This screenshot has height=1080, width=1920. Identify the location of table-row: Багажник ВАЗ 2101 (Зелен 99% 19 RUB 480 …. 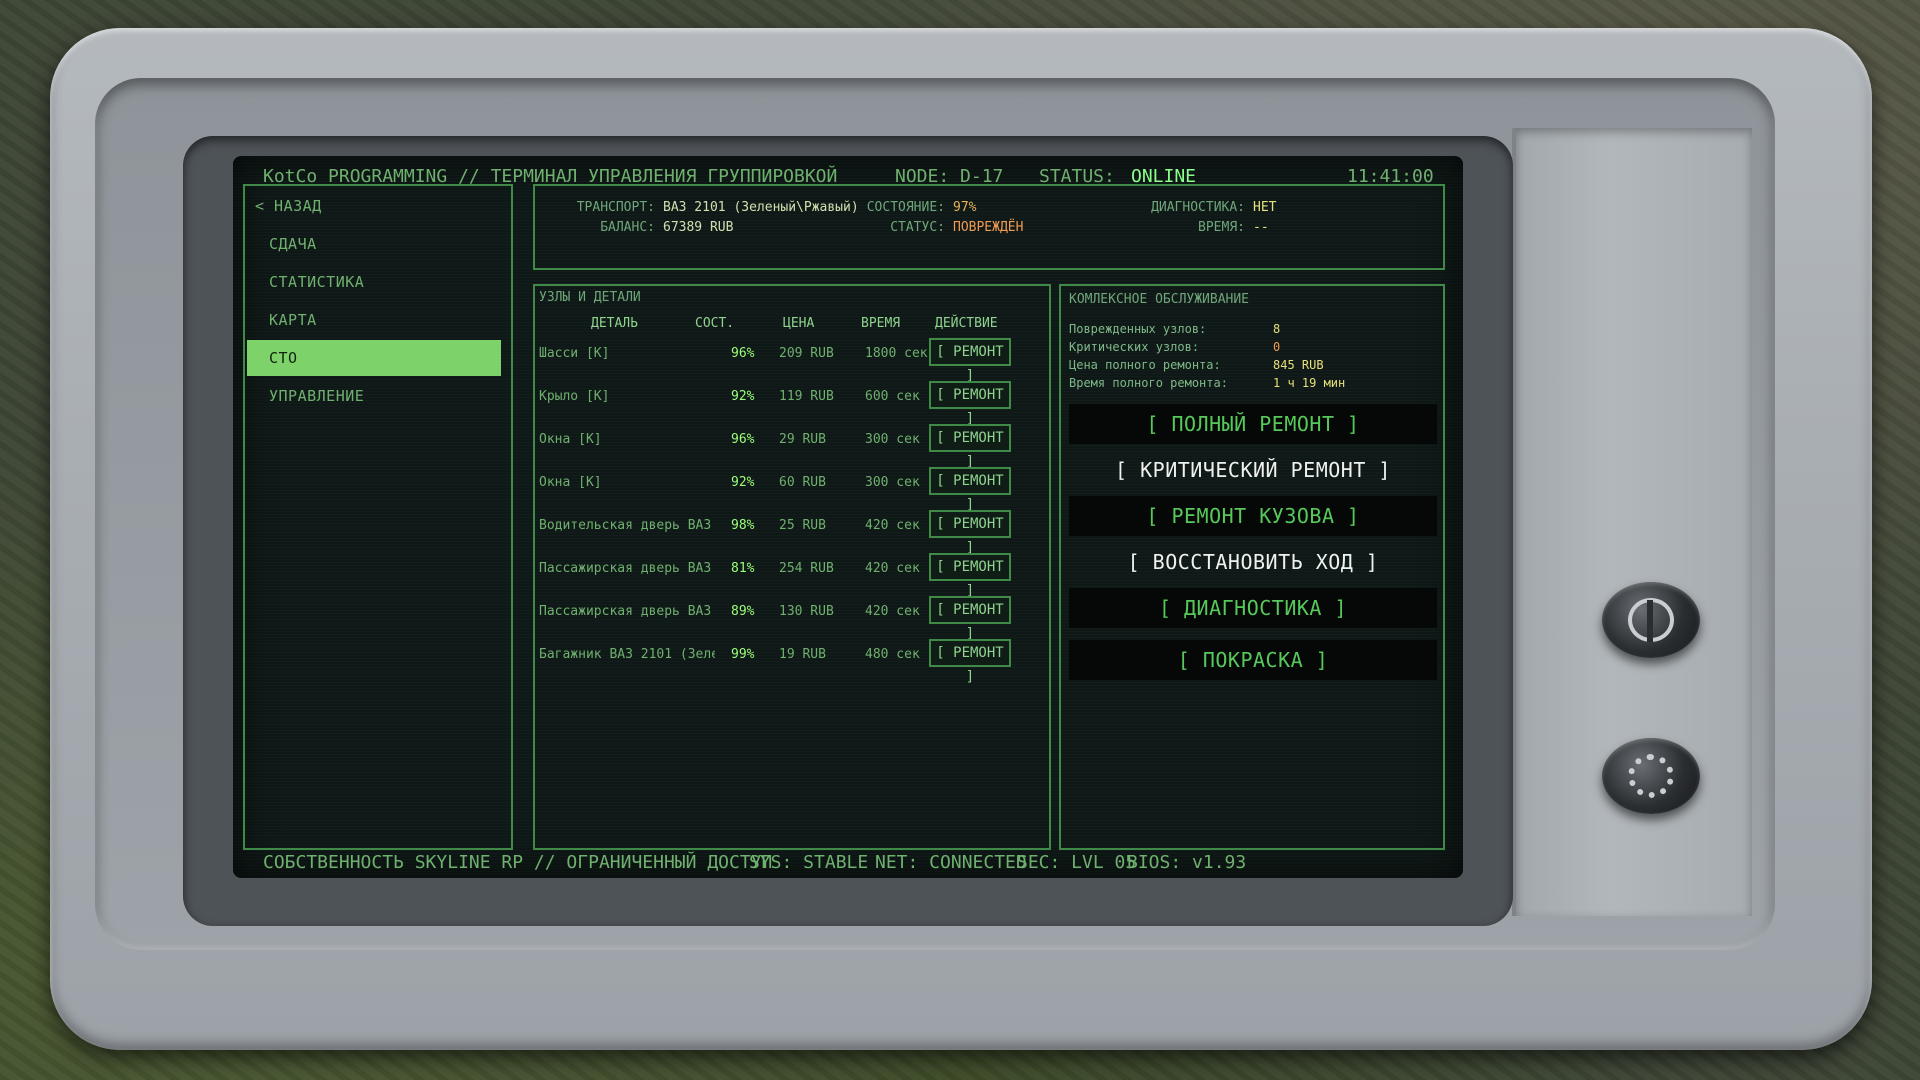
(792, 662).